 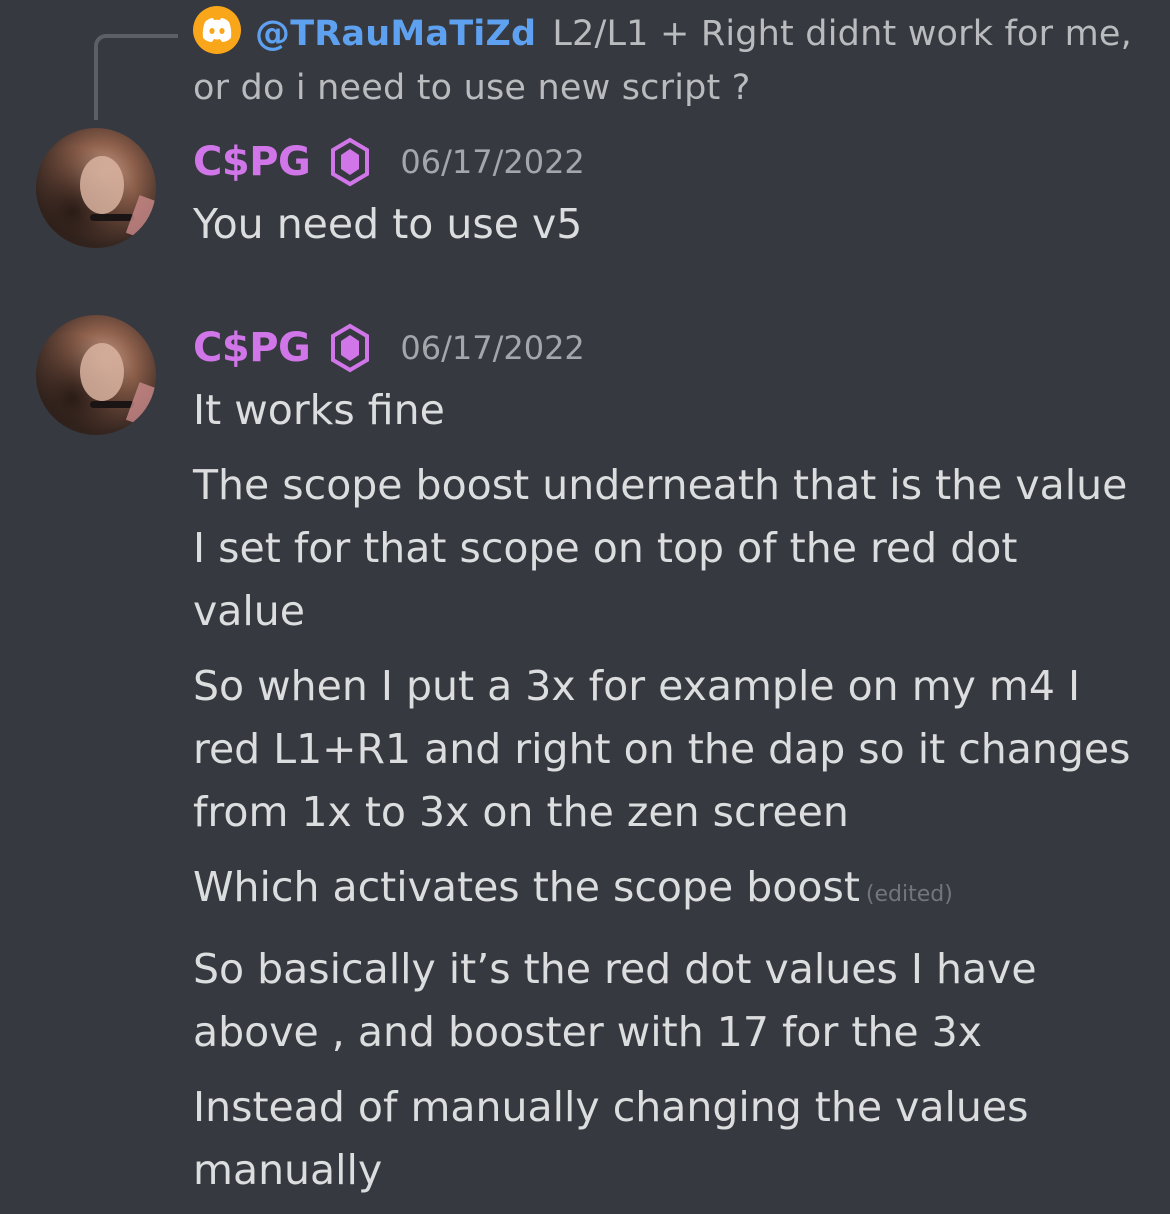 What do you see at coordinates (909, 894) in the screenshot?
I see `edited-label: (edited)` at bounding box center [909, 894].